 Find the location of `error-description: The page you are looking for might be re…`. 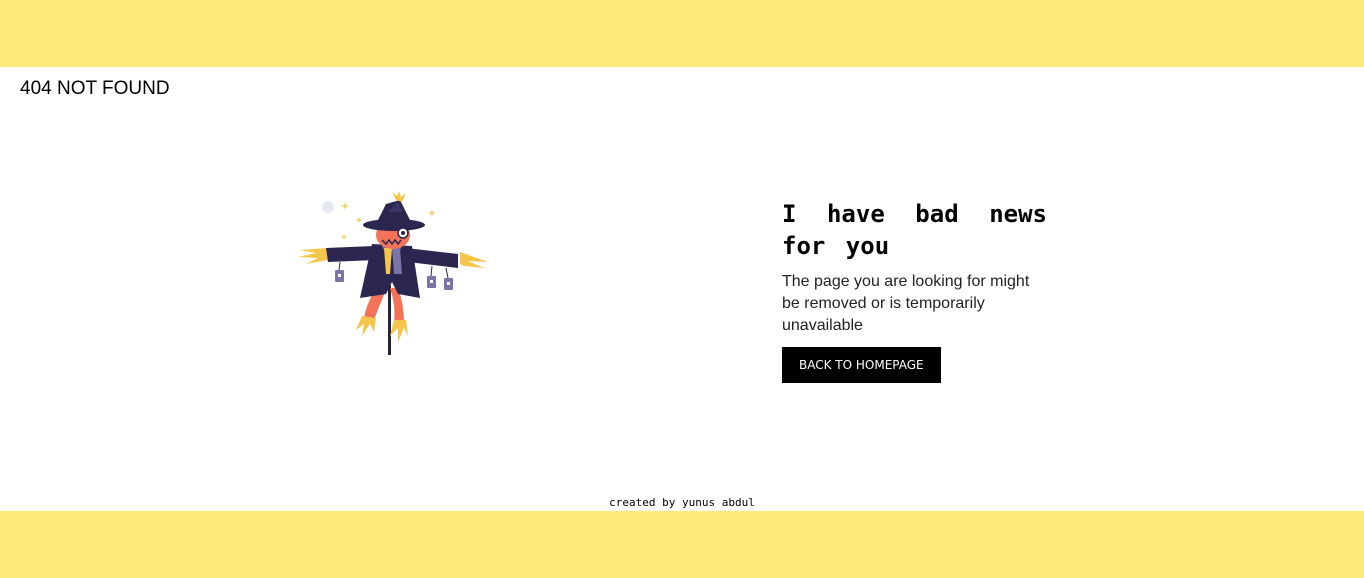

error-description: The page you are looking for might be re… is located at coordinates (906, 303).